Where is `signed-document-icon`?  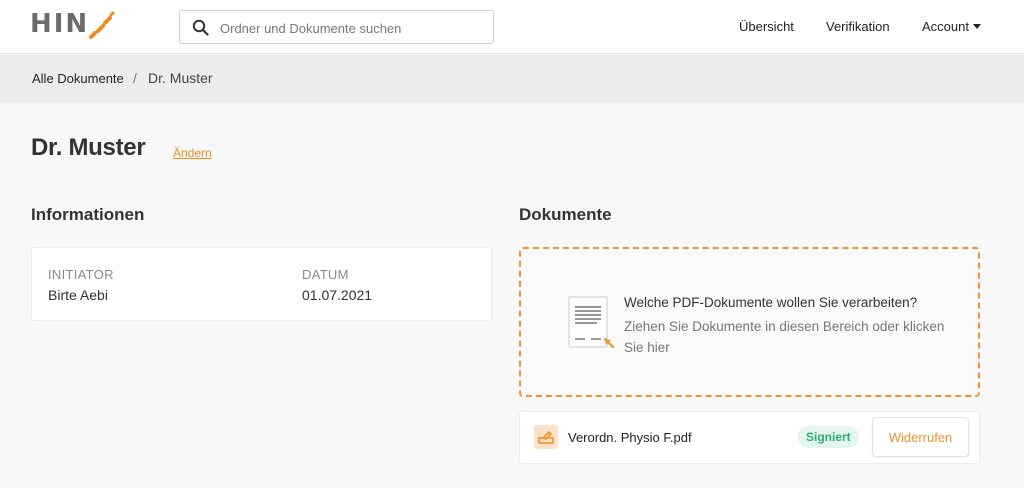
signed-document-icon is located at coordinates (546, 437).